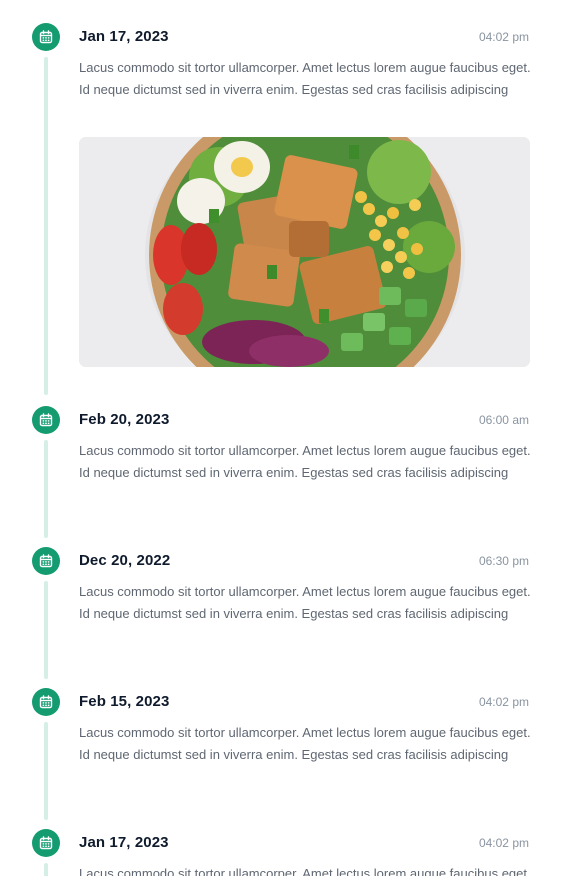 This screenshot has width=561, height=876. Describe the element at coordinates (503, 561) in the screenshot. I see `entry-time: 06:30 pm` at that location.